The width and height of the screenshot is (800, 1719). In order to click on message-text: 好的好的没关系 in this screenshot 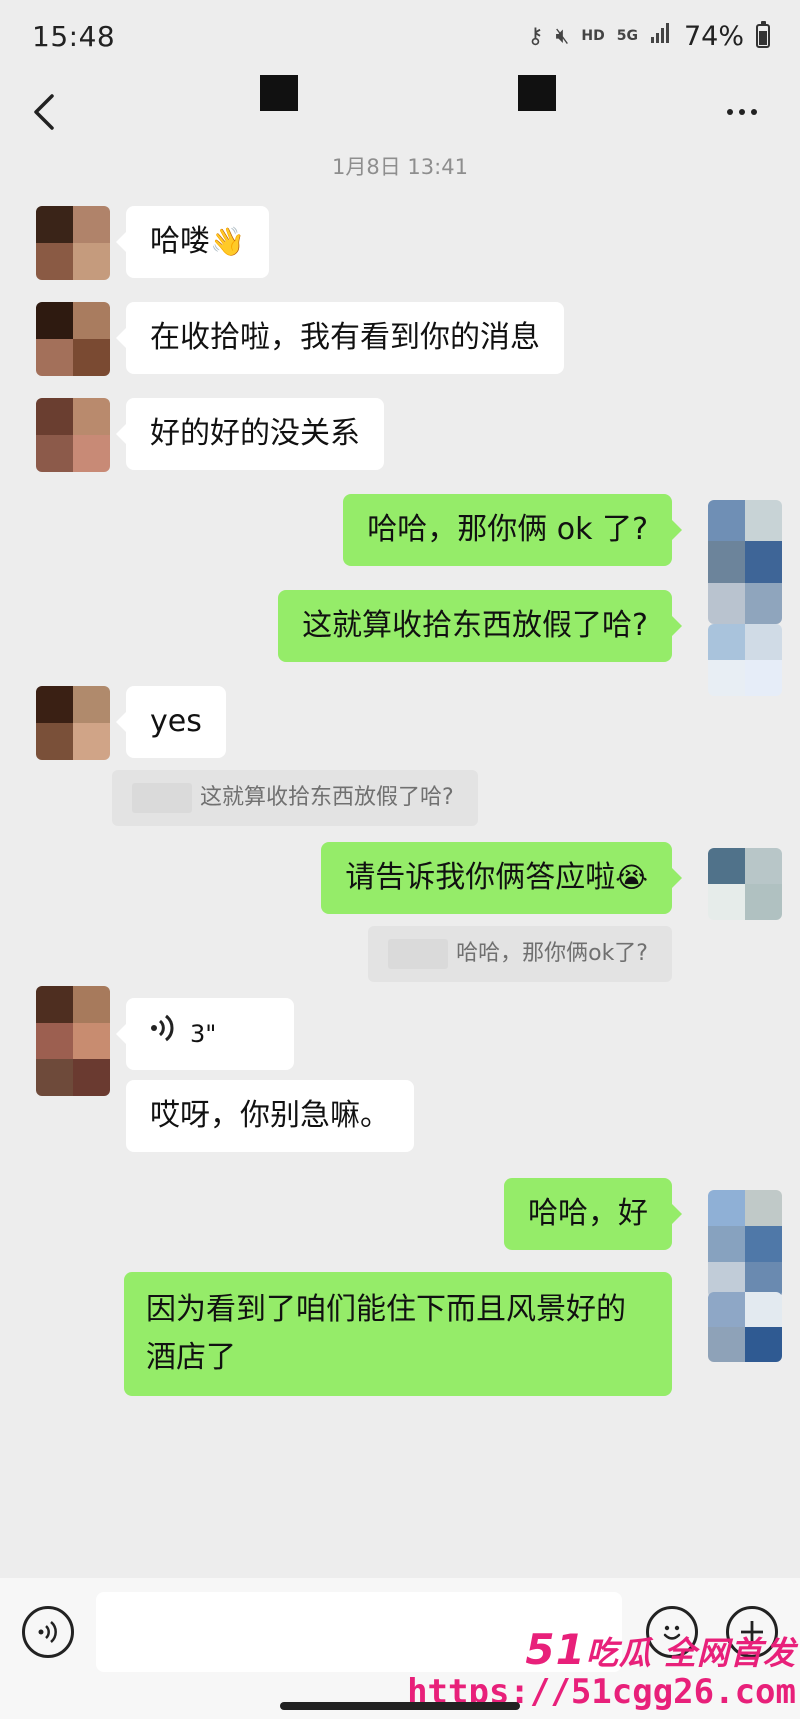, I will do `click(255, 433)`.